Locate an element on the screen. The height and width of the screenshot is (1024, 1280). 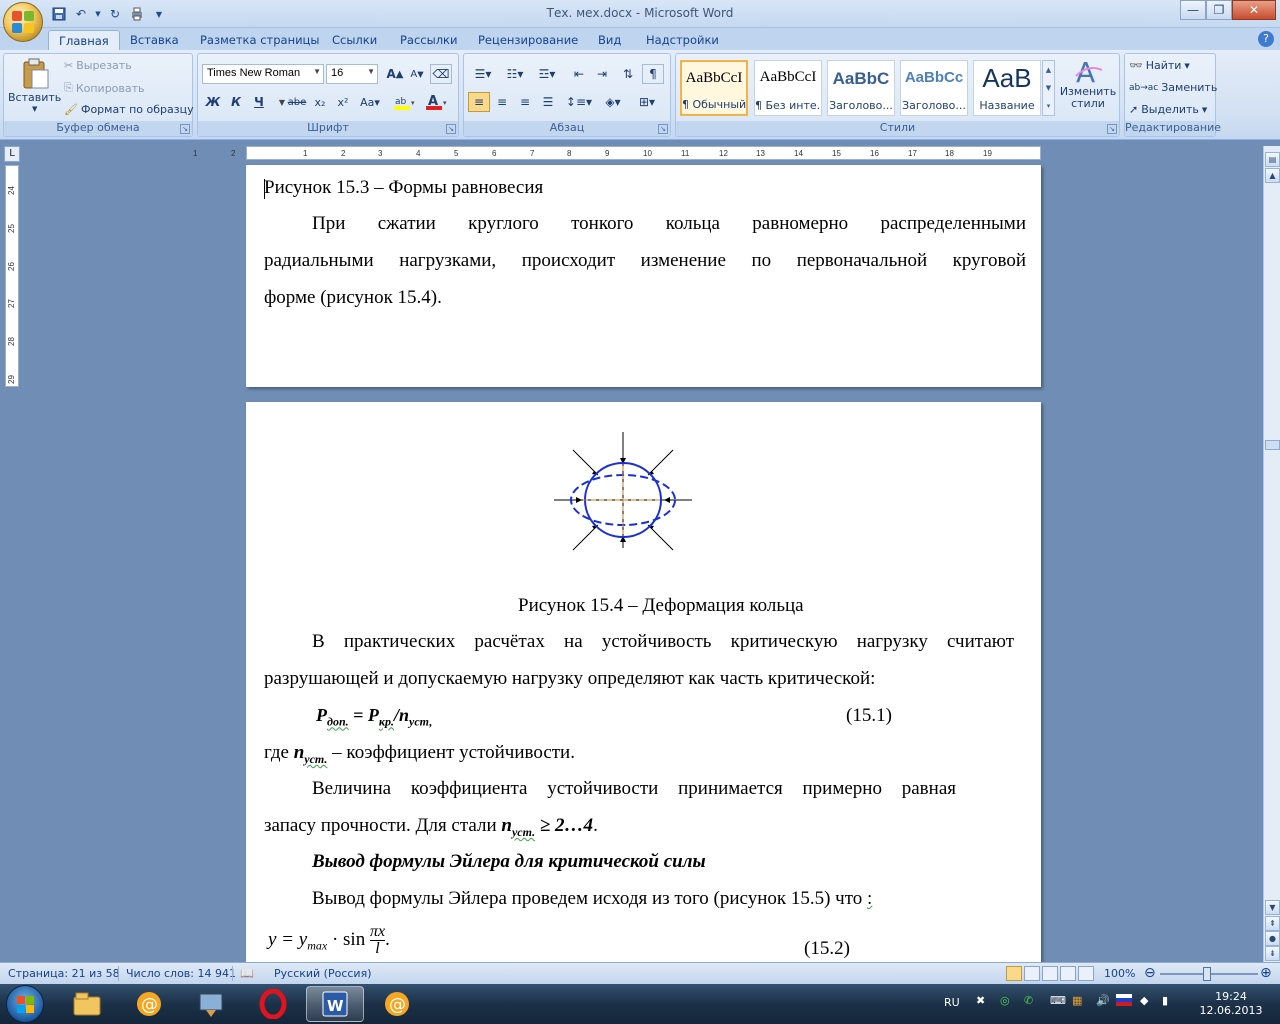
grow-font-button: A ▲ is located at coordinates (395, 74).